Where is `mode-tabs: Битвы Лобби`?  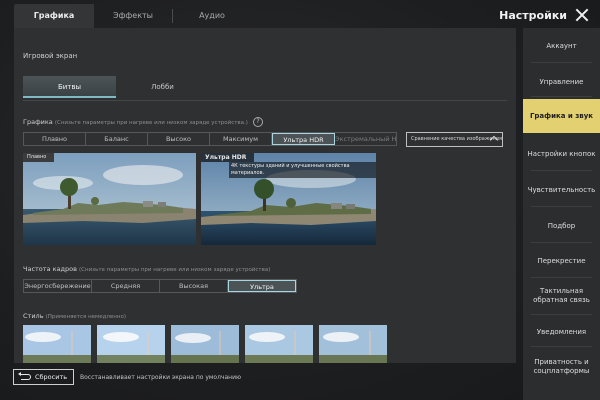
mode-tabs: Битвы Лобби is located at coordinates (116, 87).